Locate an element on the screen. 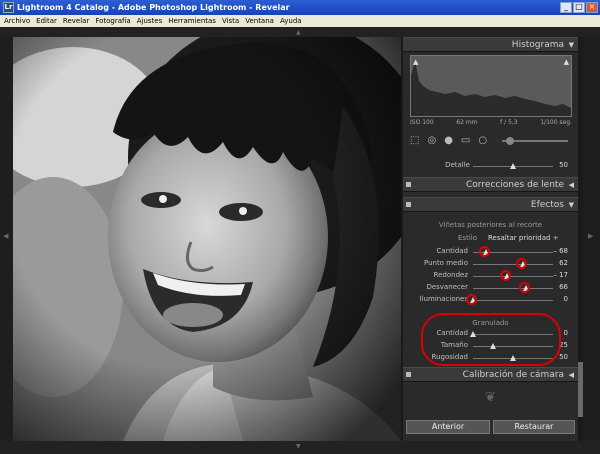 The width and height of the screenshot is (600, 454). slider-value: 62 is located at coordinates (563, 263).